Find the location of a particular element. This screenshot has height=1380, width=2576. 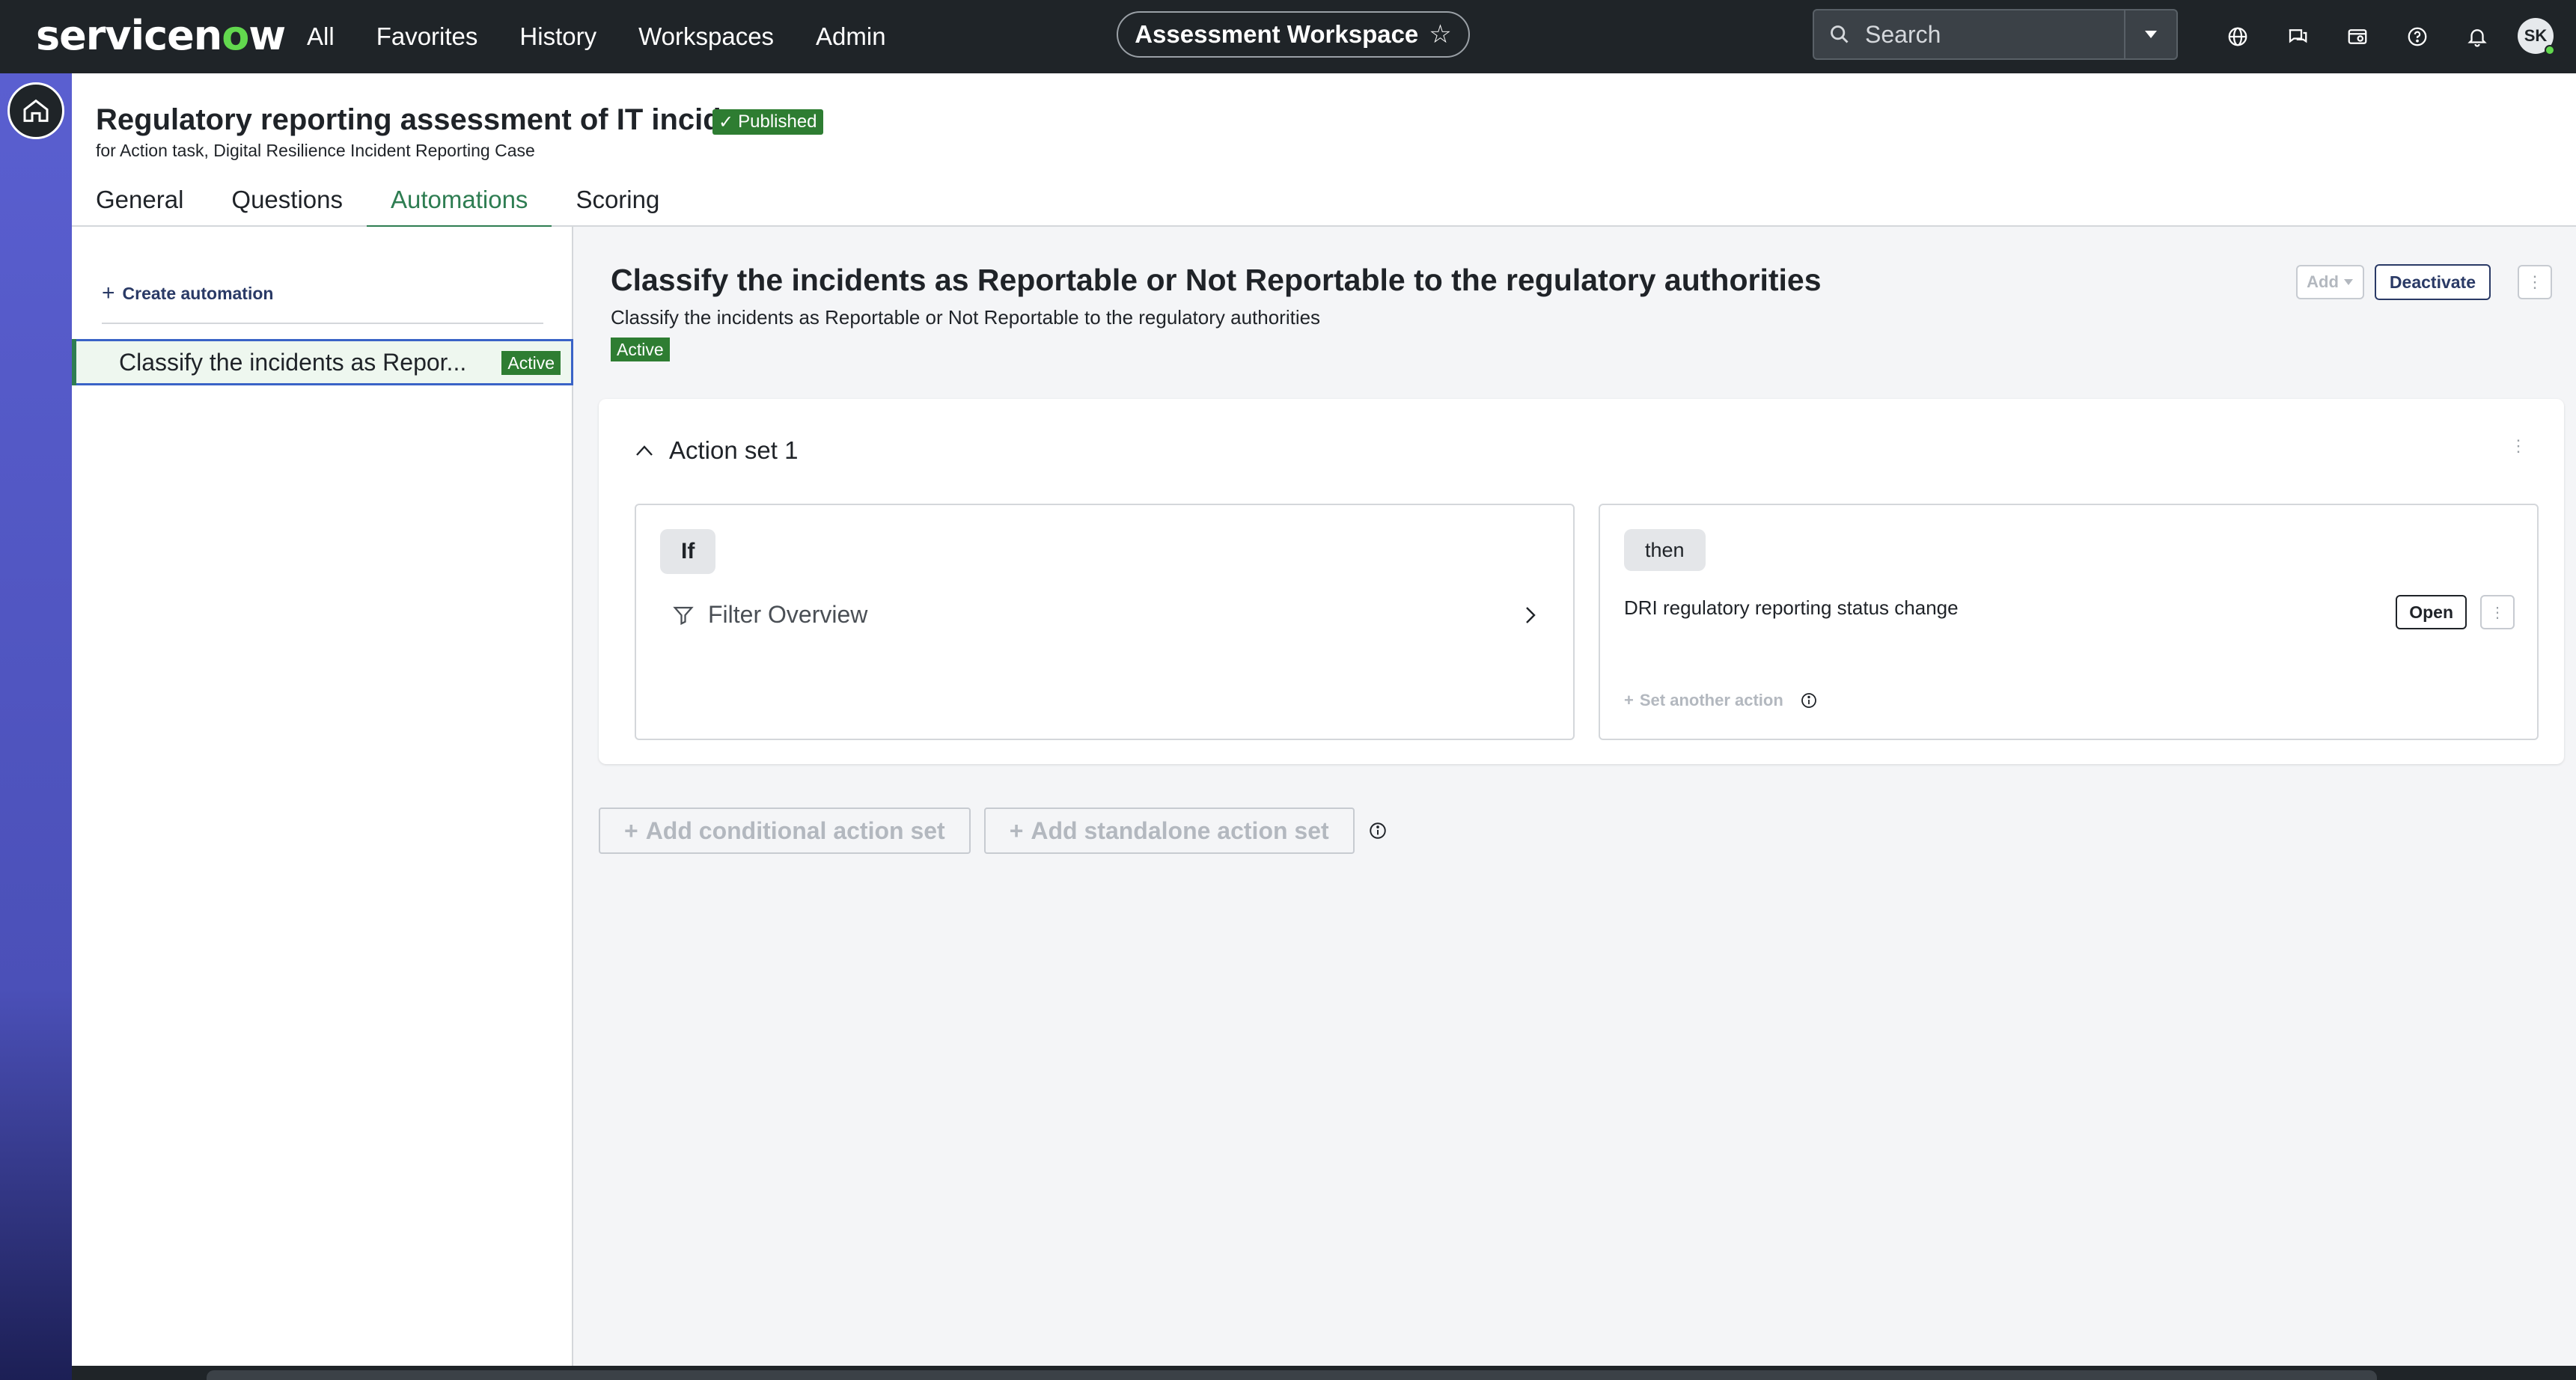

action-set-more-icon: ⋮ is located at coordinates (2518, 446).